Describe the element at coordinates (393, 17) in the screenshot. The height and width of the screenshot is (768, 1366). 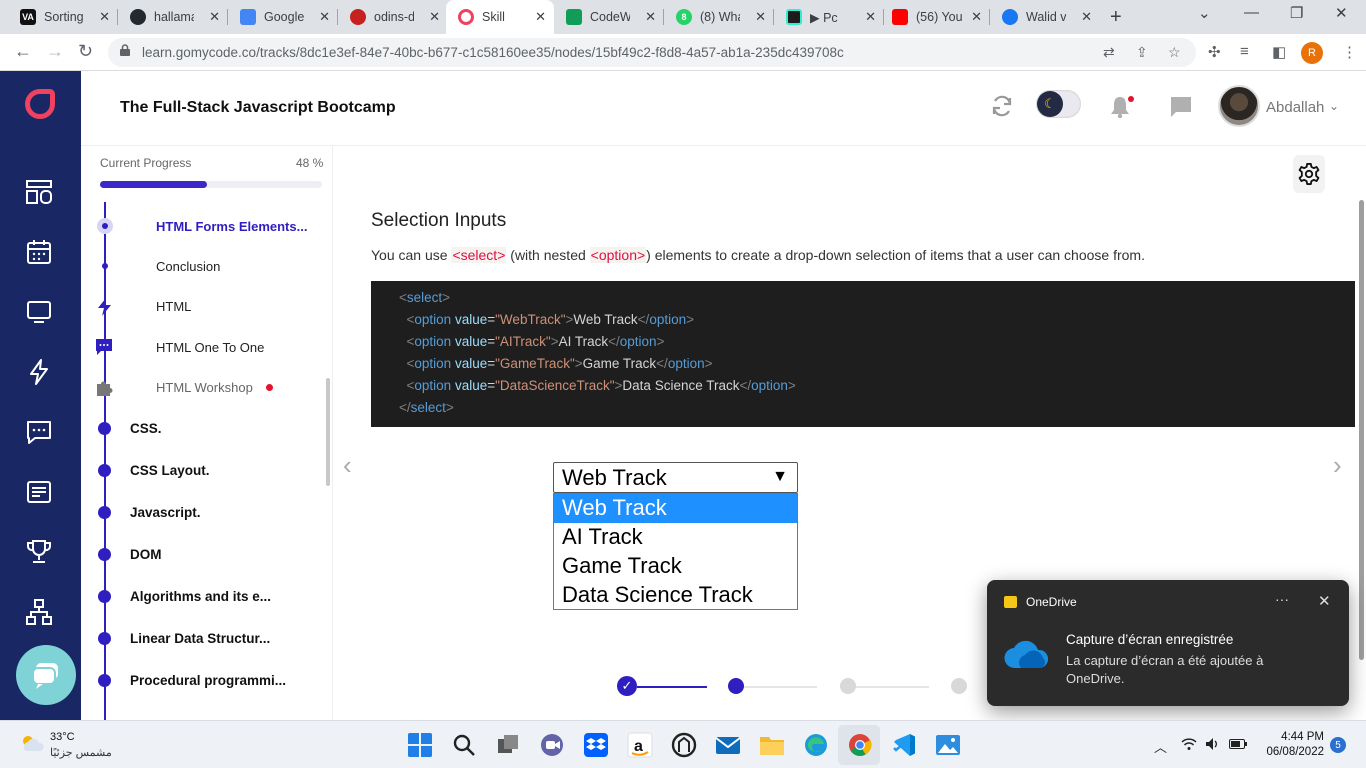
I see `browser-tab: odins-d ✕` at that location.